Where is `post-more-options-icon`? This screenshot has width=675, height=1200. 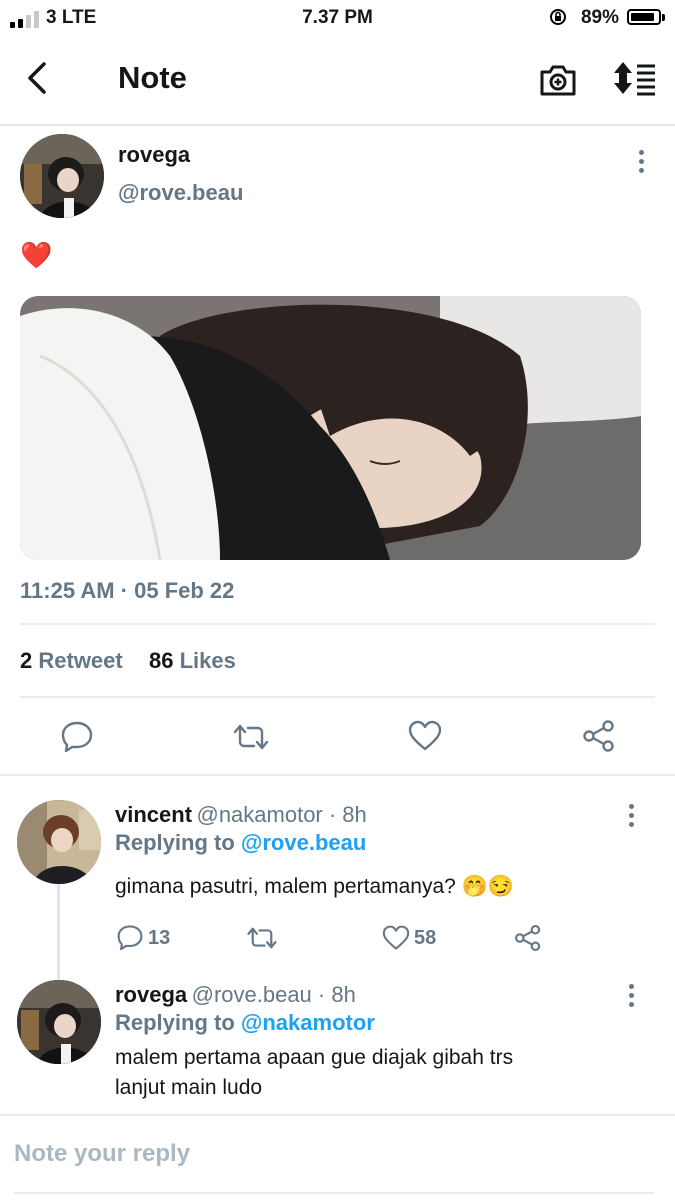 post-more-options-icon is located at coordinates (641, 163).